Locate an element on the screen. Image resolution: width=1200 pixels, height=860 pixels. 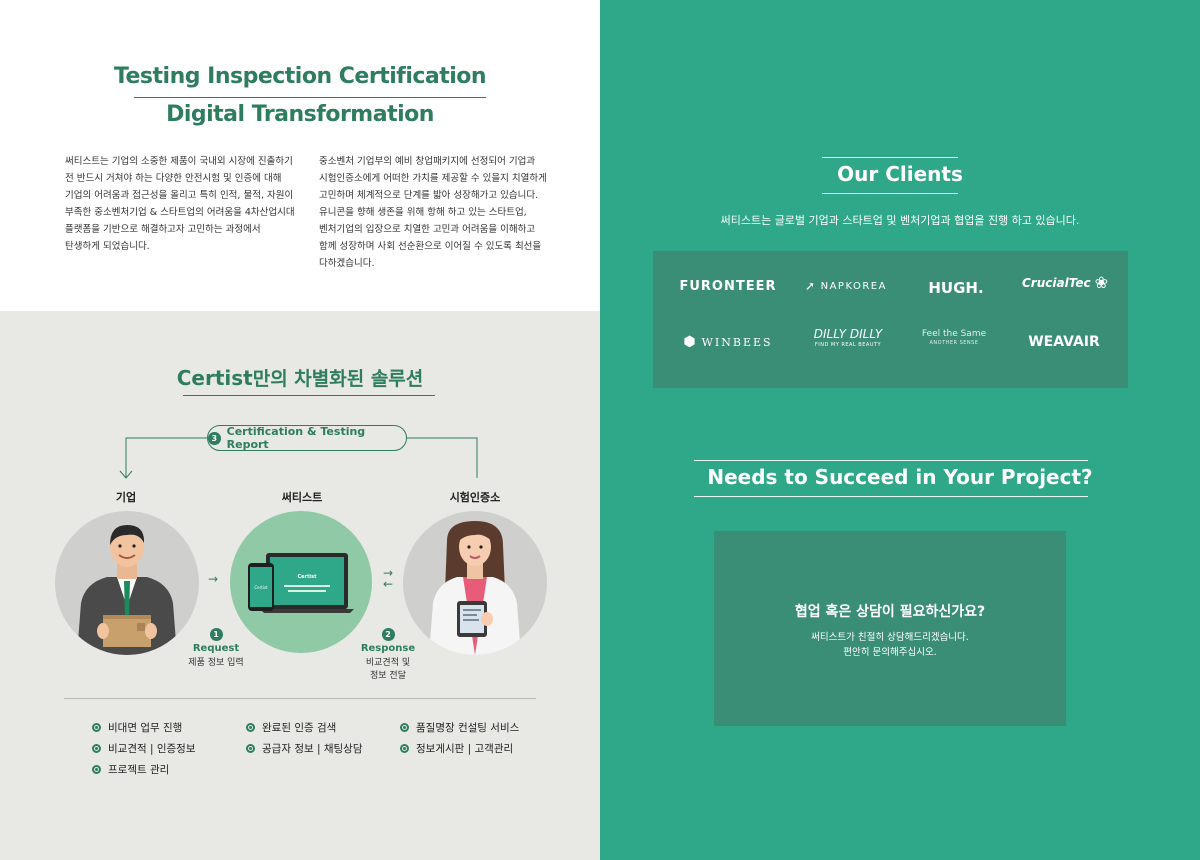
feature-label: 비교견적 | 인증정보 is located at coordinates (152, 749).